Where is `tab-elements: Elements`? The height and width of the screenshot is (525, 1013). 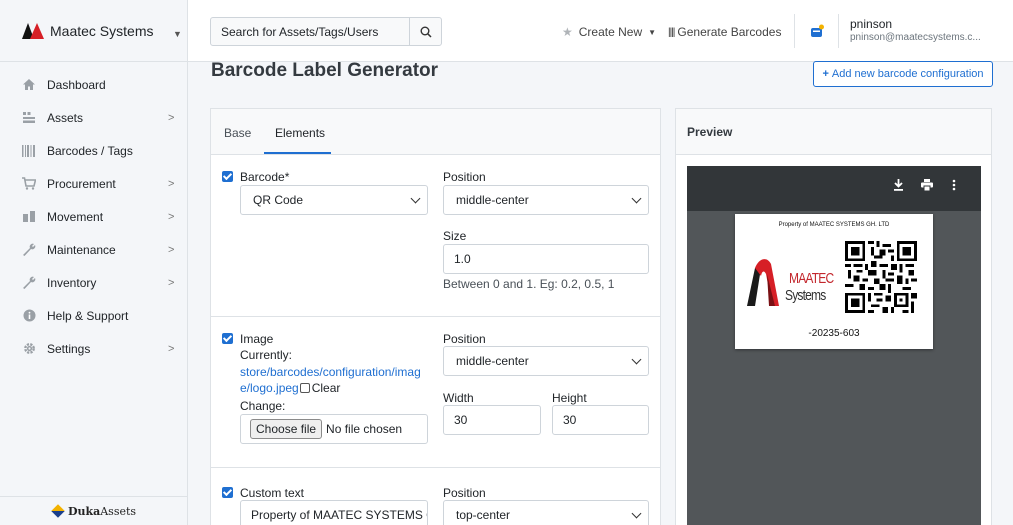
tab-elements: Elements is located at coordinates (300, 133).